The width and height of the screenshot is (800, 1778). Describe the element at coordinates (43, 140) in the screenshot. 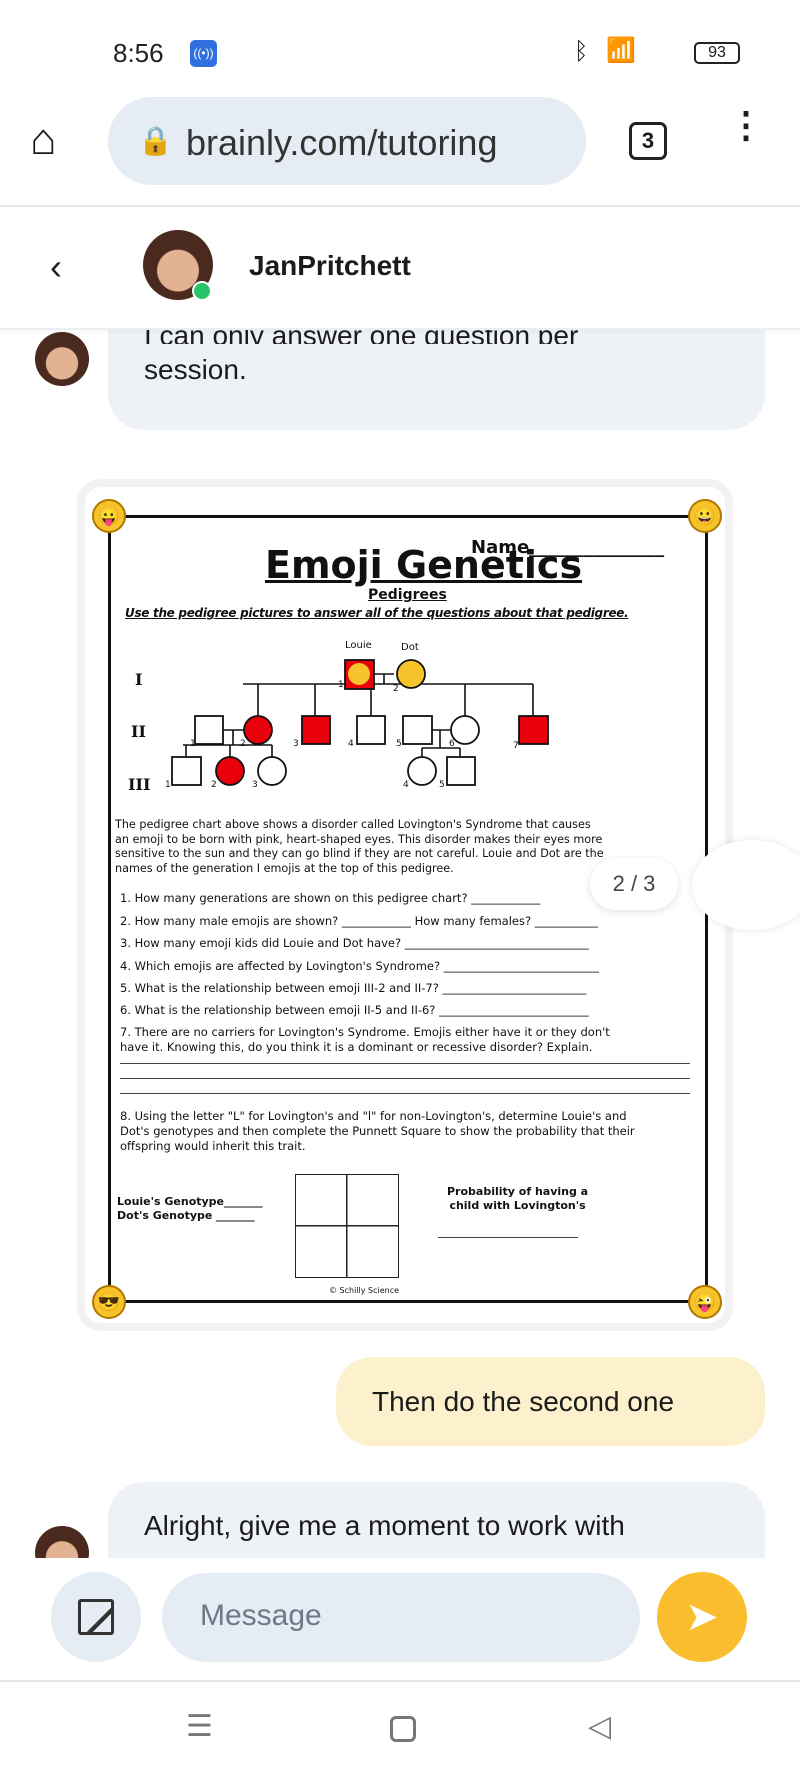

I see `home-icon: ⌂` at that location.